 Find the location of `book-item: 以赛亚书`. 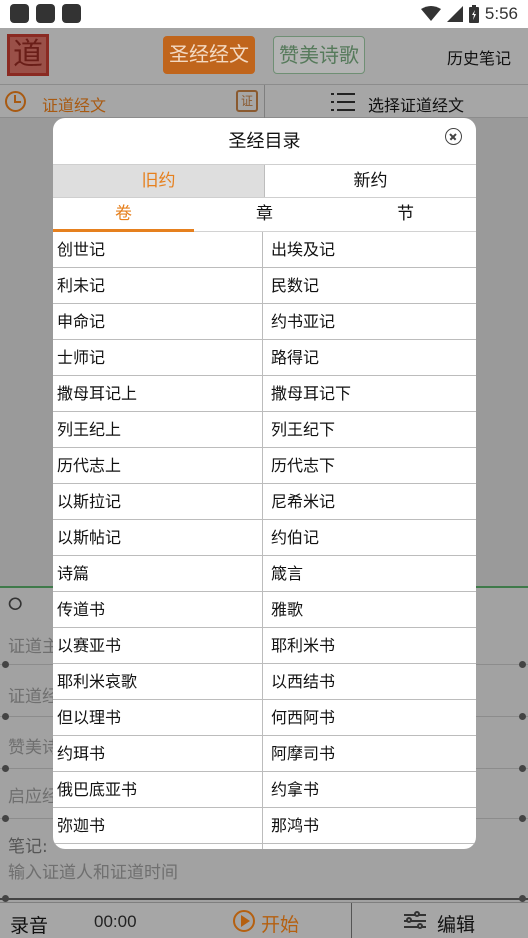

book-item: 以赛亚书 is located at coordinates (157, 645).